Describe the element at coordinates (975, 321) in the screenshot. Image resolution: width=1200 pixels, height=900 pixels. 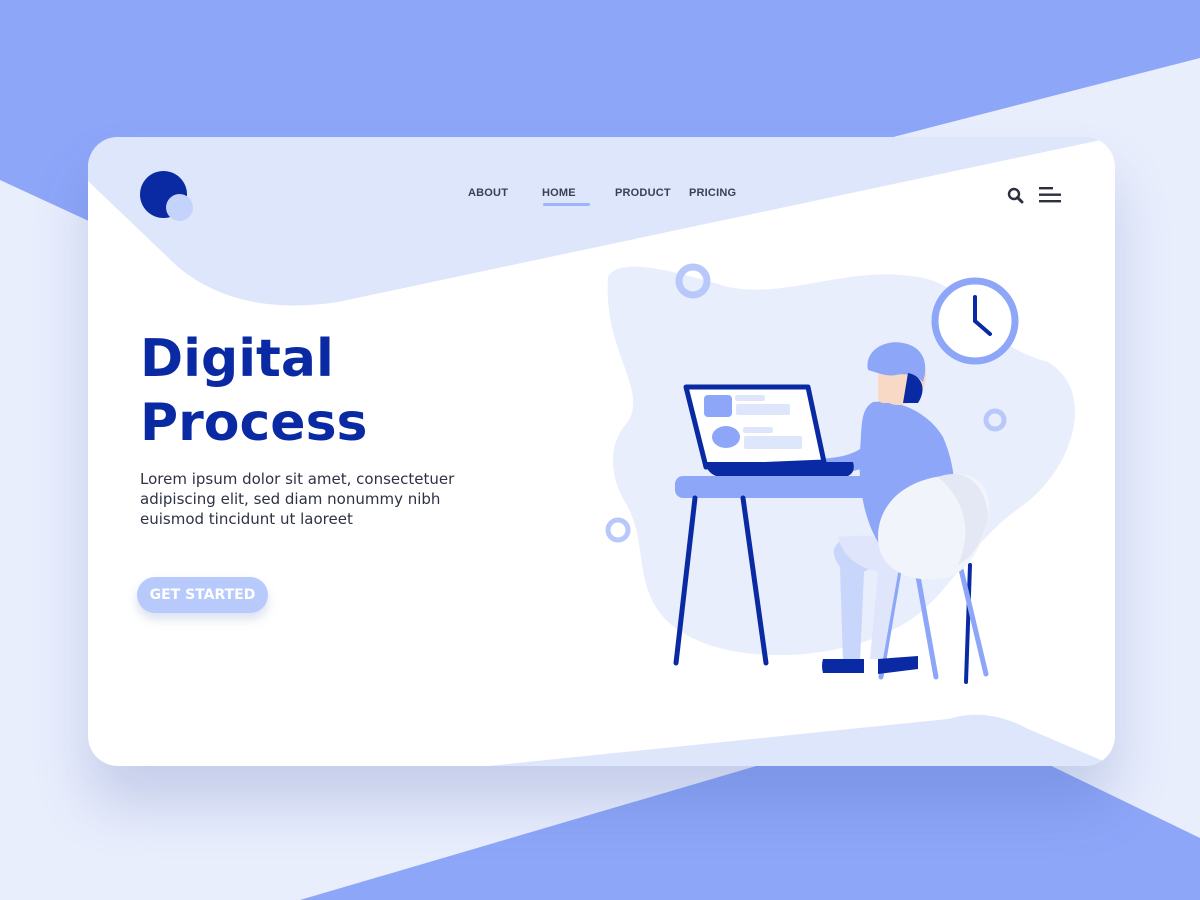
I see `clock-icon` at that location.